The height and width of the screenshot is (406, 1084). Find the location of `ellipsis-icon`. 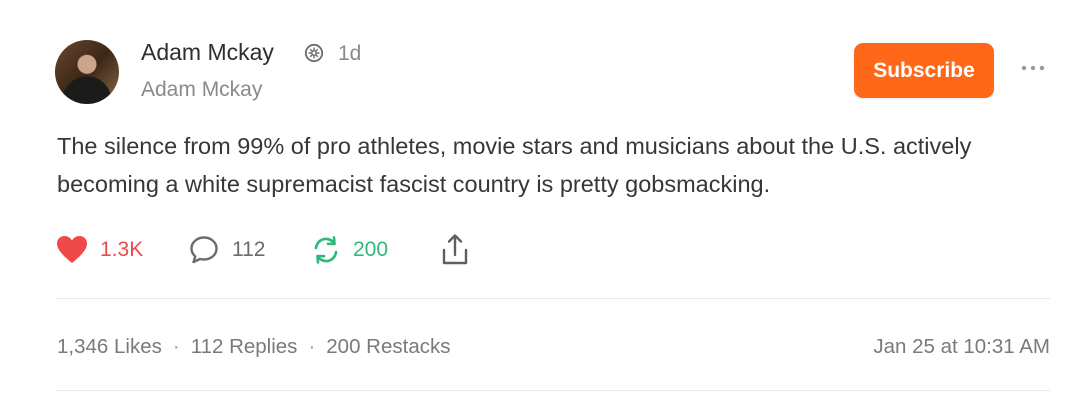

ellipsis-icon is located at coordinates (1033, 68).